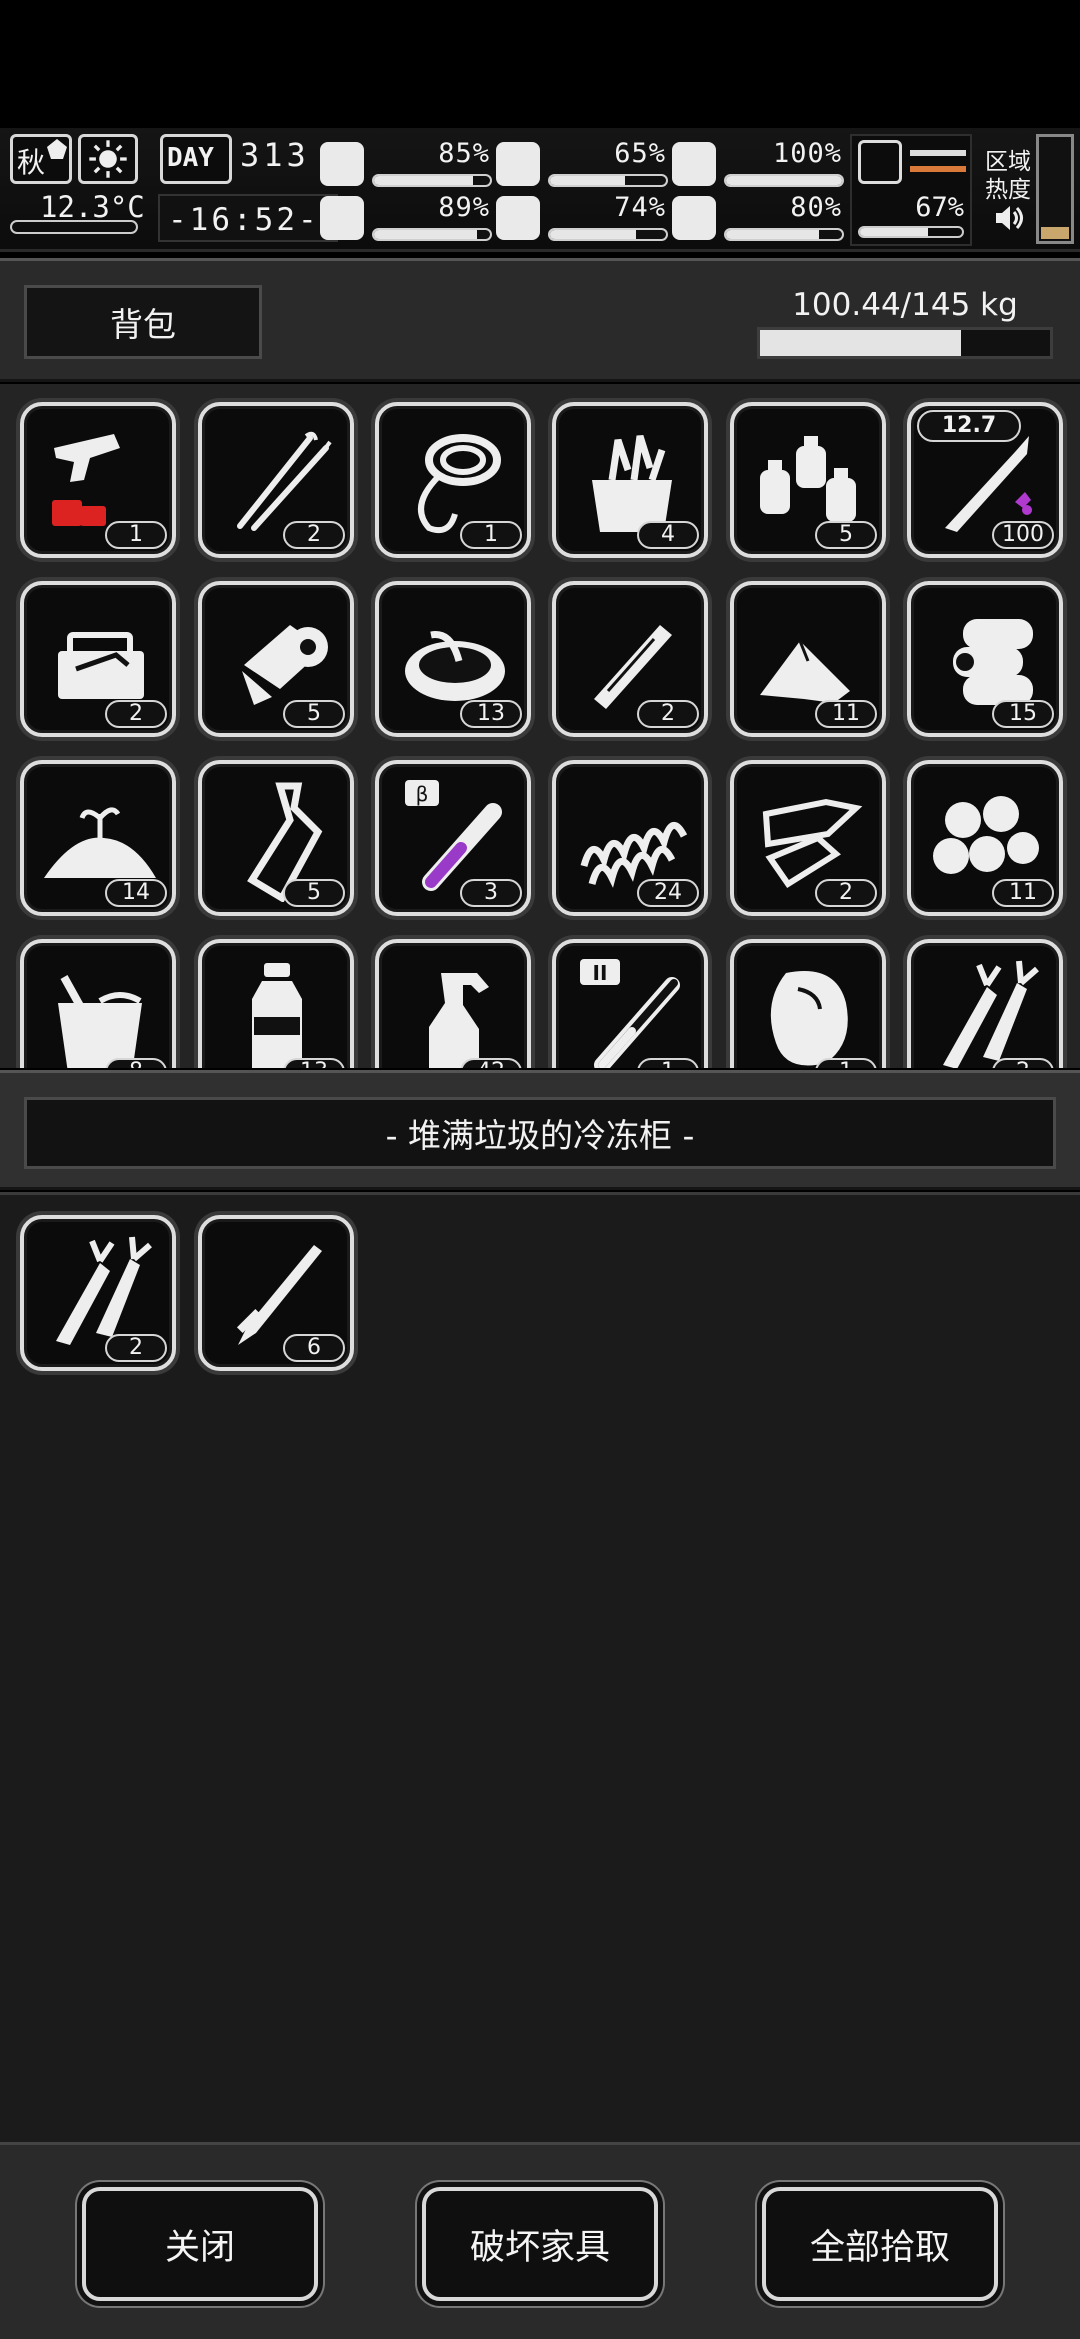  Describe the element at coordinates (807, 153) in the screenshot. I see `immunity-value: 100%` at that location.